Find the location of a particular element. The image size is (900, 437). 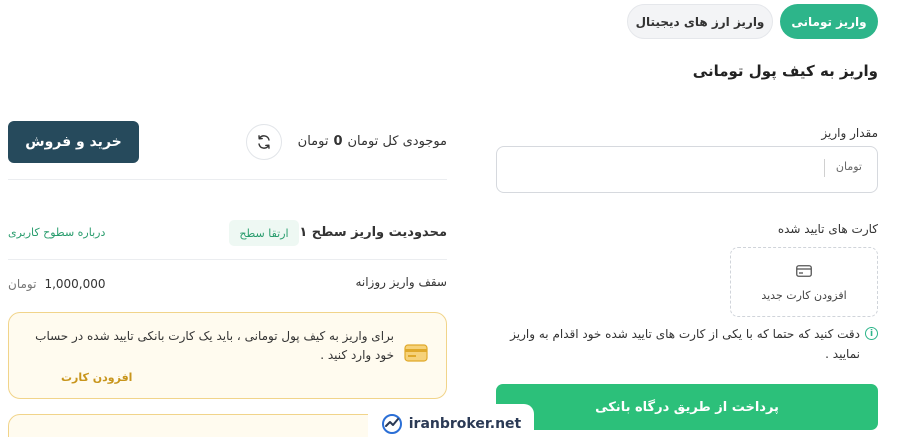

user-levels-link: درباره سطوح کاربری is located at coordinates (56, 232).